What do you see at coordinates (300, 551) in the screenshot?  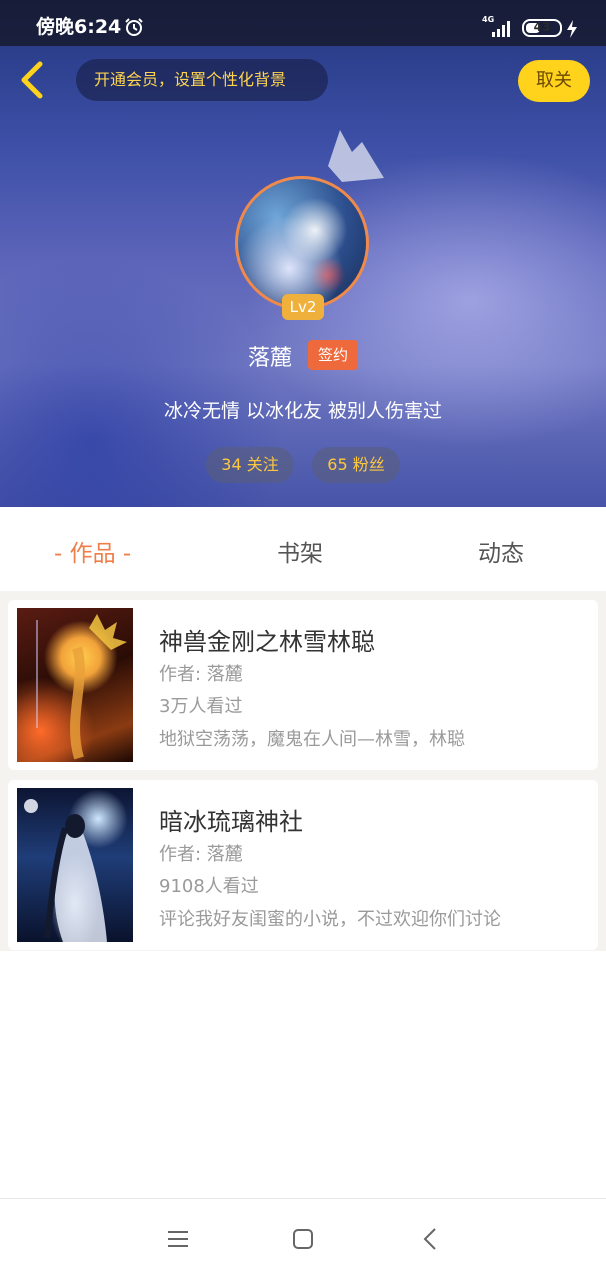 I see `tab-bookshelf: 书架` at bounding box center [300, 551].